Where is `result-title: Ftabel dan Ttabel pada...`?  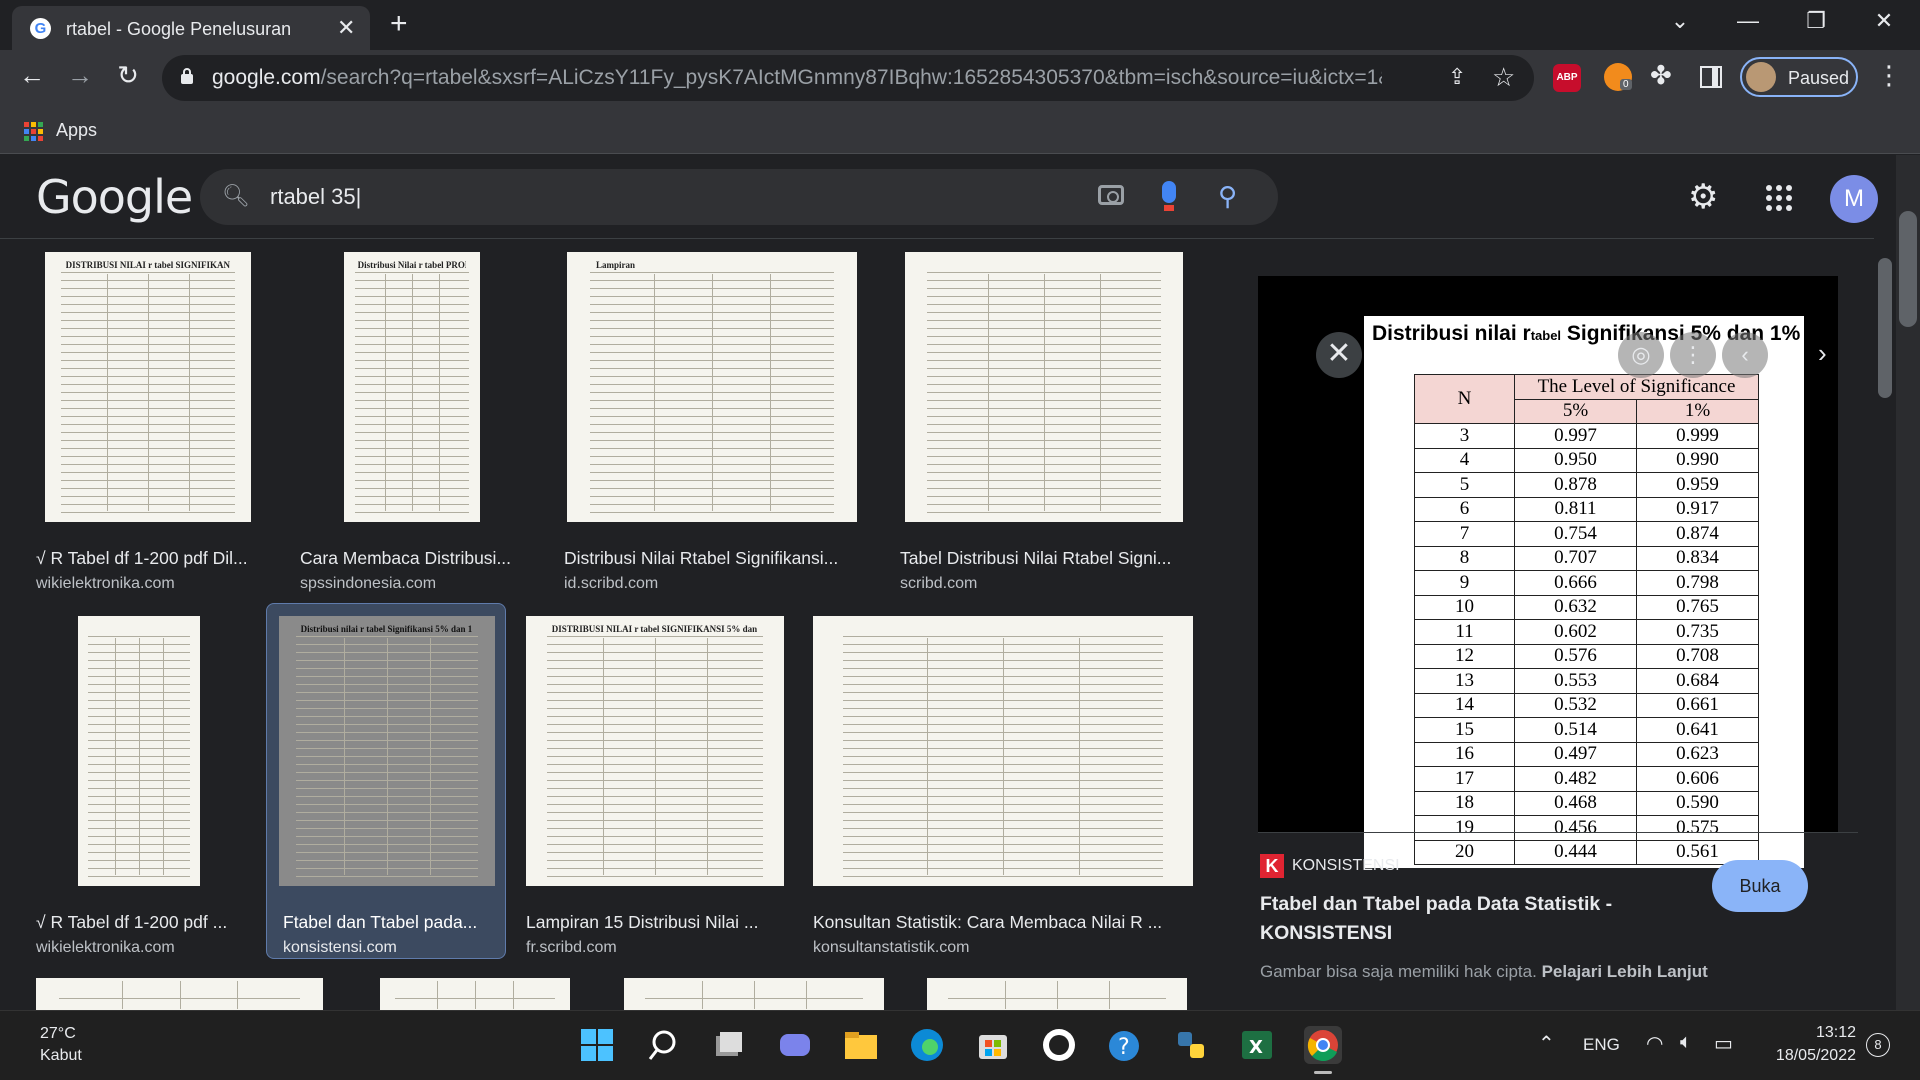
result-title: Ftabel dan Ttabel pada... is located at coordinates (388, 922).